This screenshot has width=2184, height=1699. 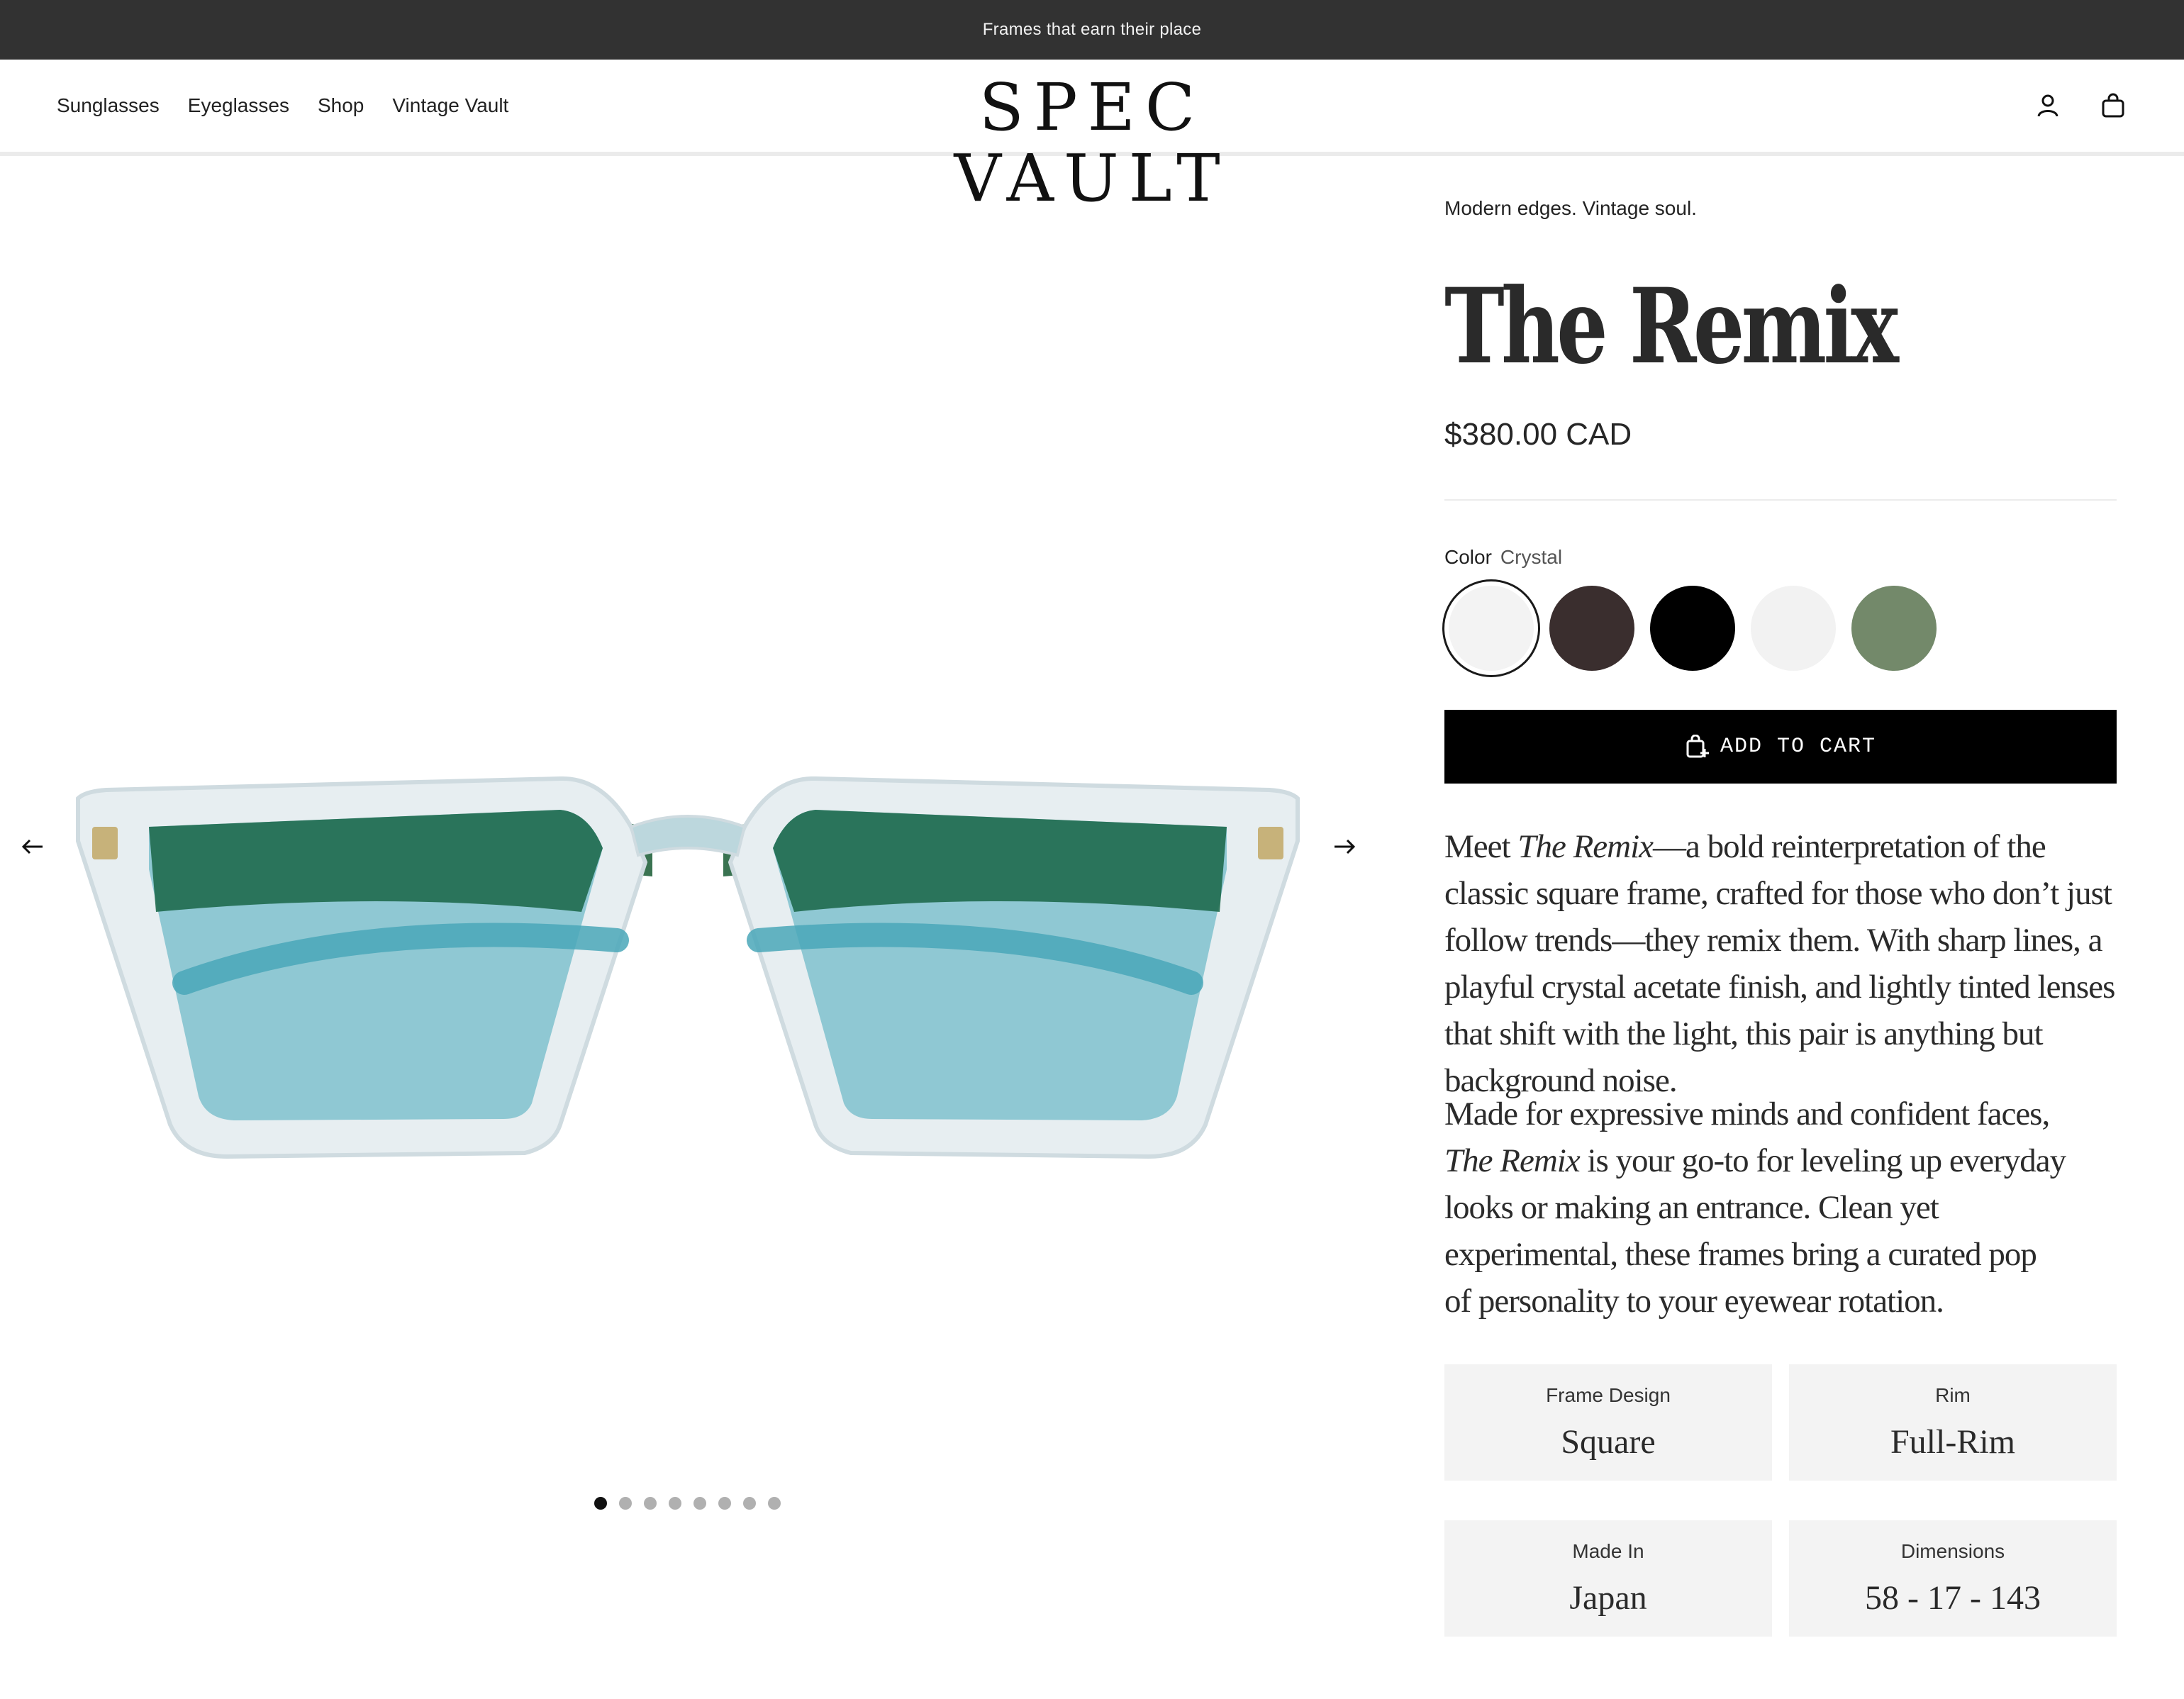 What do you see at coordinates (1585, 846) in the screenshot?
I see `desc-p1-name: The Remix` at bounding box center [1585, 846].